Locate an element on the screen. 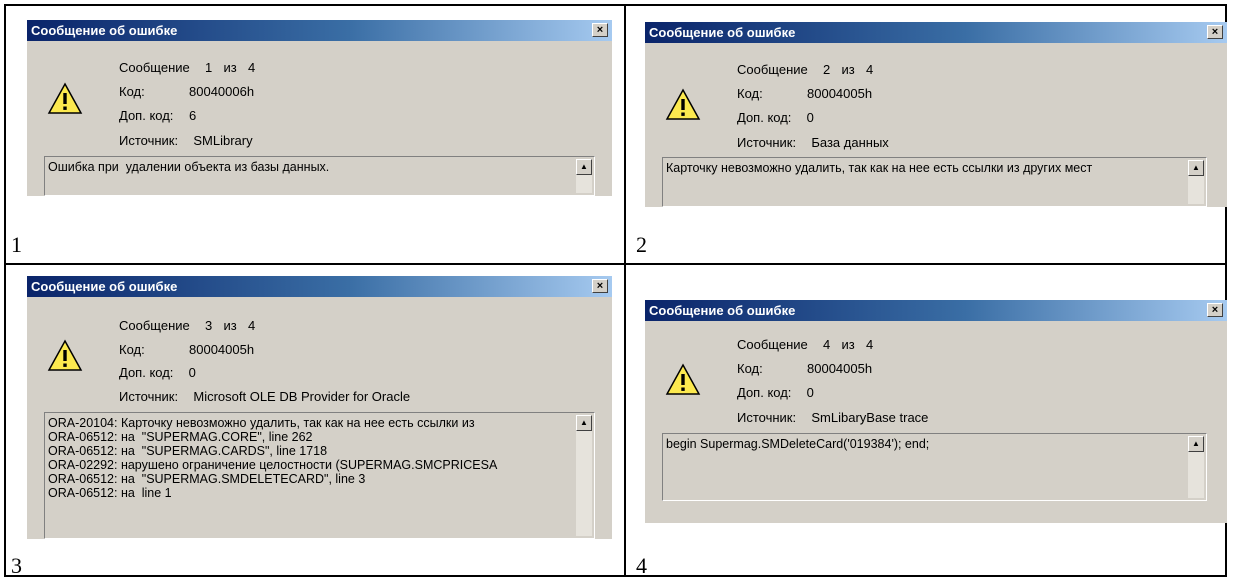  extra-code-value: 6 is located at coordinates (193, 115).